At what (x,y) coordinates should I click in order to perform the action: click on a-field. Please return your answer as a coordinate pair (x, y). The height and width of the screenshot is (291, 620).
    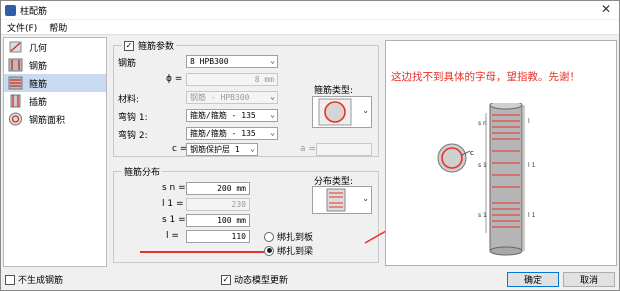
    Looking at the image, I should click on (344, 149).